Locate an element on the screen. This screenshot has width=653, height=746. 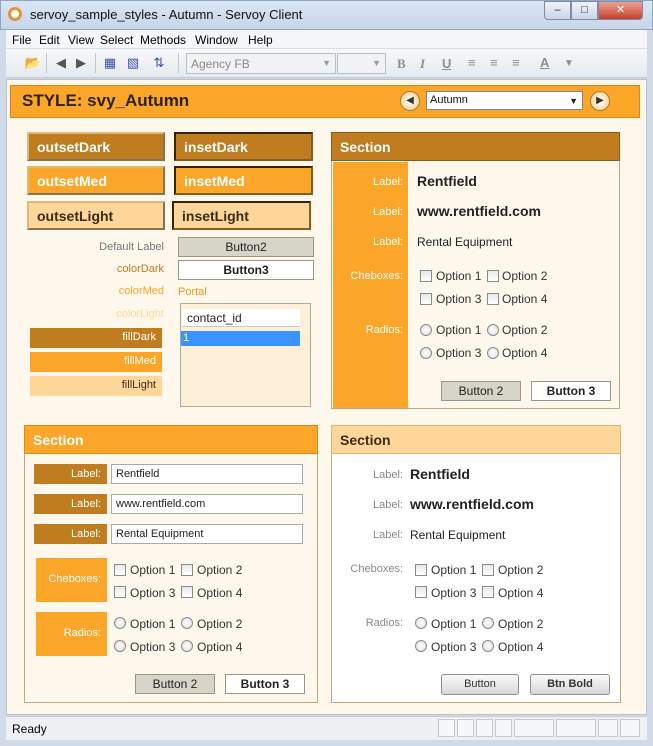
outset-light-sample: outsetLight is located at coordinates (96, 215).